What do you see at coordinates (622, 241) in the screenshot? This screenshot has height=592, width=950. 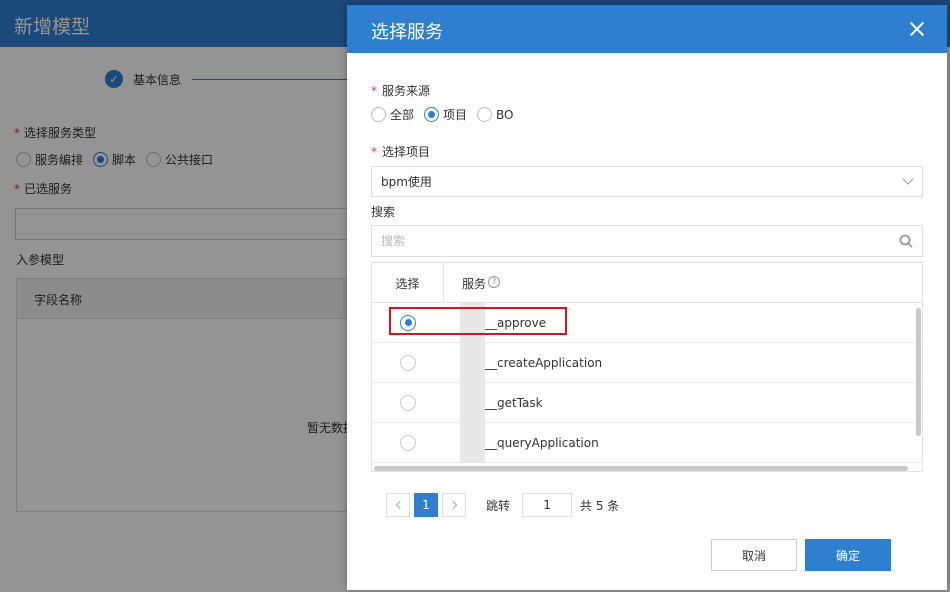 I see `search-input` at bounding box center [622, 241].